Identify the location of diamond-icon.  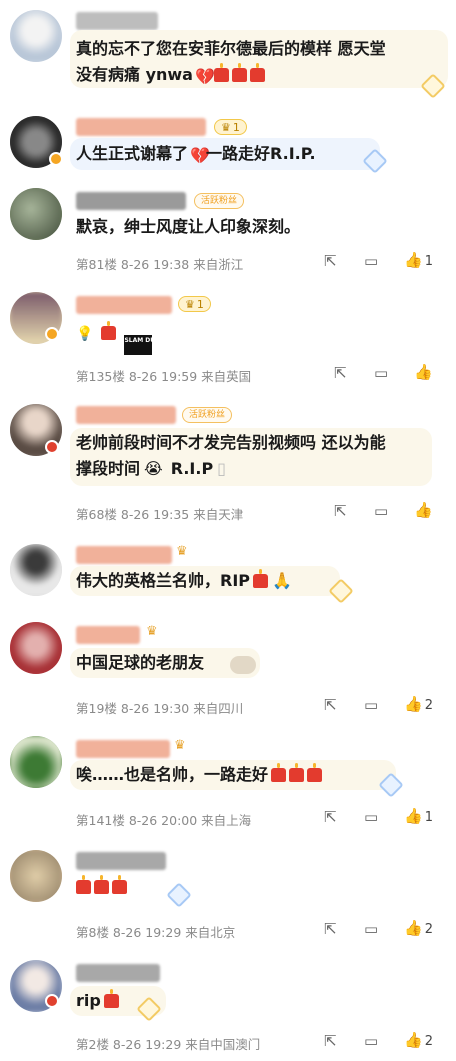
(179, 895).